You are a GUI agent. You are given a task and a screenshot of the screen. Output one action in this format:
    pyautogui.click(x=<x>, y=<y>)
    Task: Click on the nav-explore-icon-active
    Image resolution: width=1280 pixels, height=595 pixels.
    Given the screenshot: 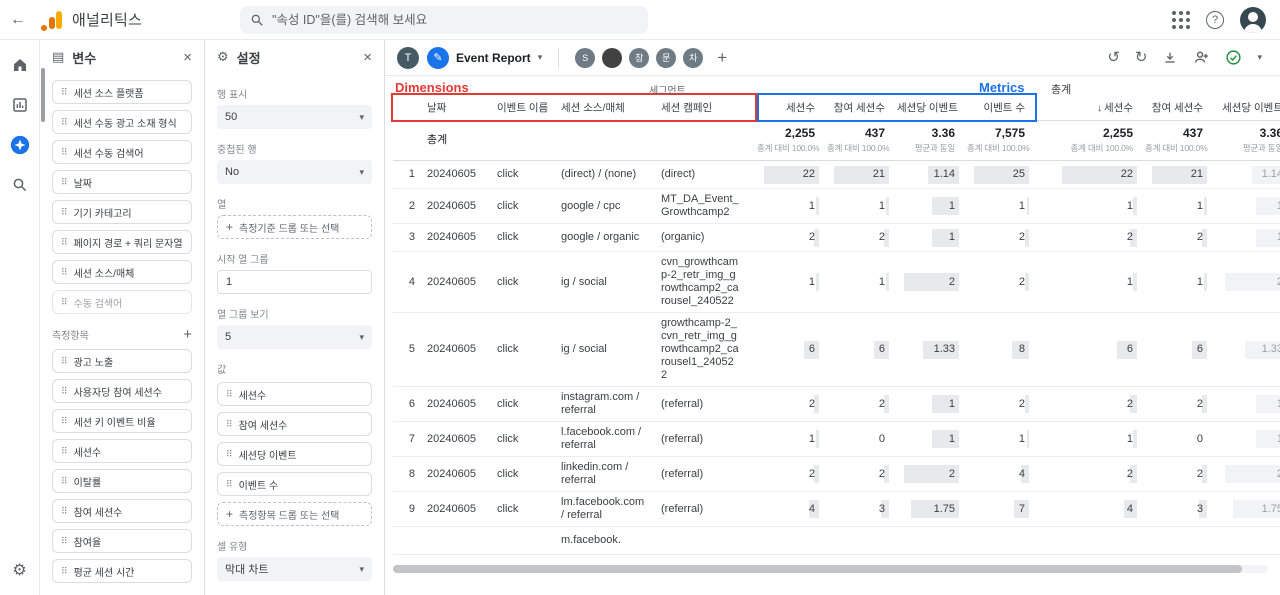 What is the action you would take?
    pyautogui.click(x=20, y=145)
    